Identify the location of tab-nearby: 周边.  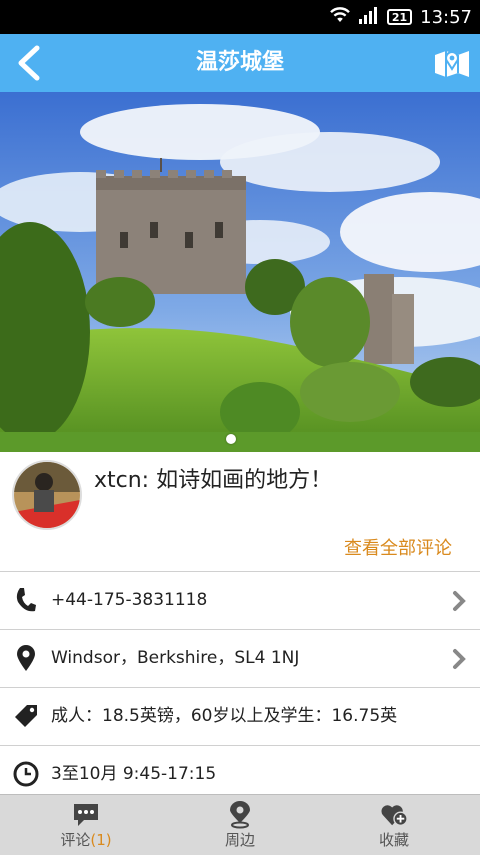
(240, 825).